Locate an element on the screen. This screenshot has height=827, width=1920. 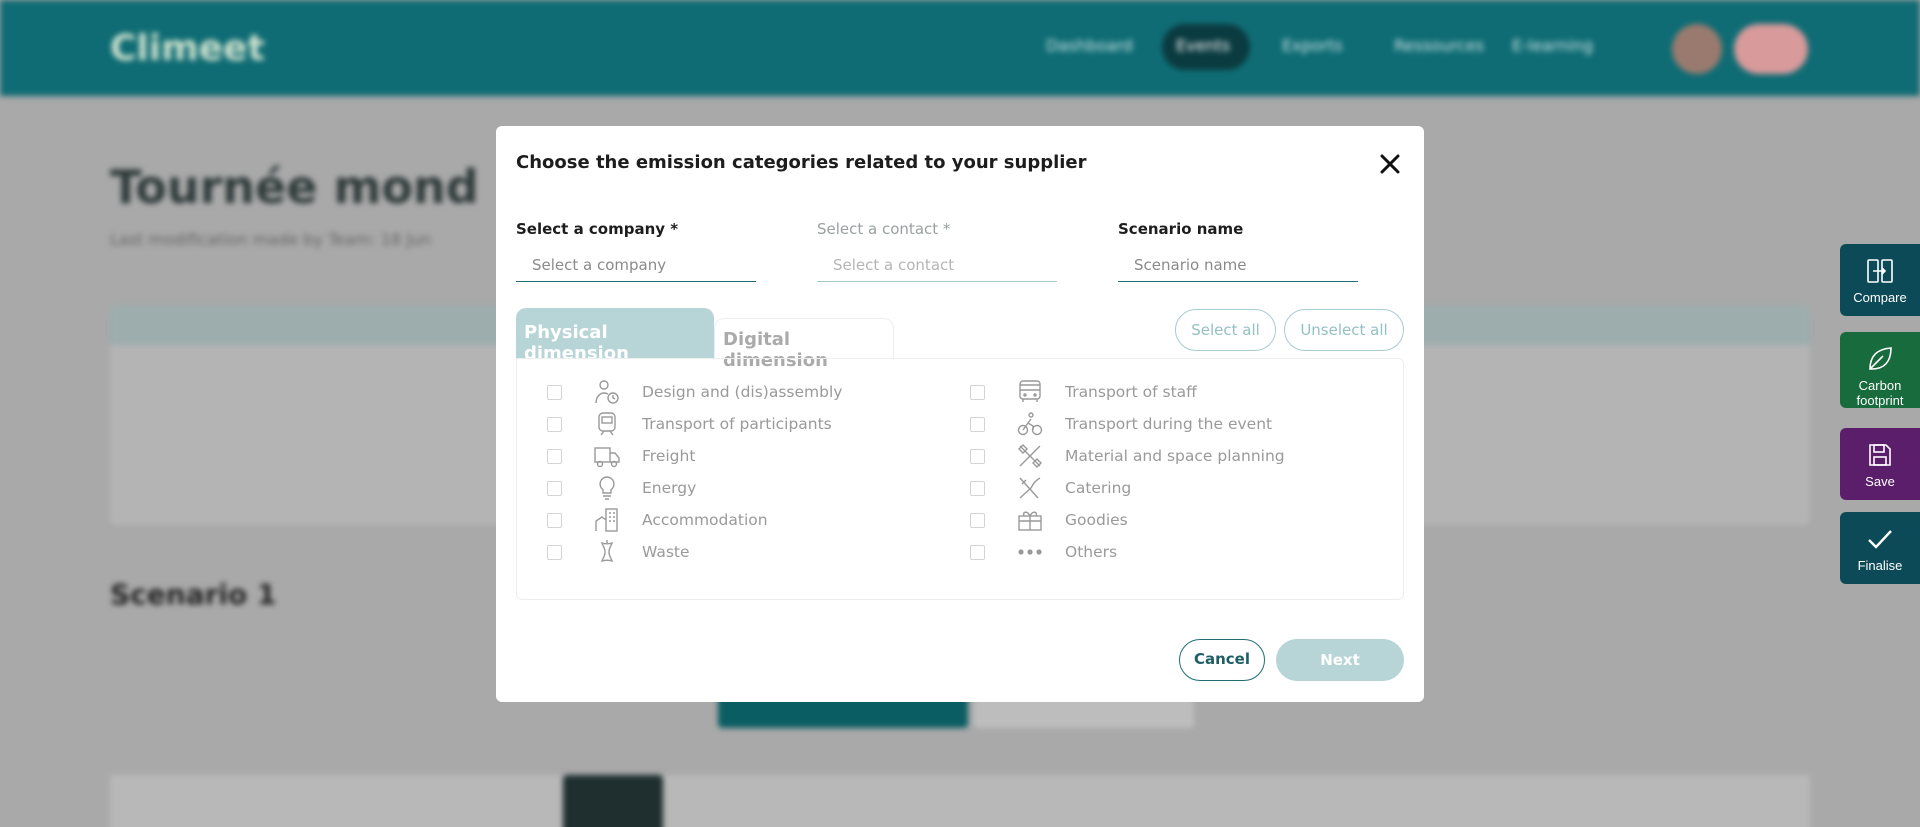
dark-block is located at coordinates (613, 801).